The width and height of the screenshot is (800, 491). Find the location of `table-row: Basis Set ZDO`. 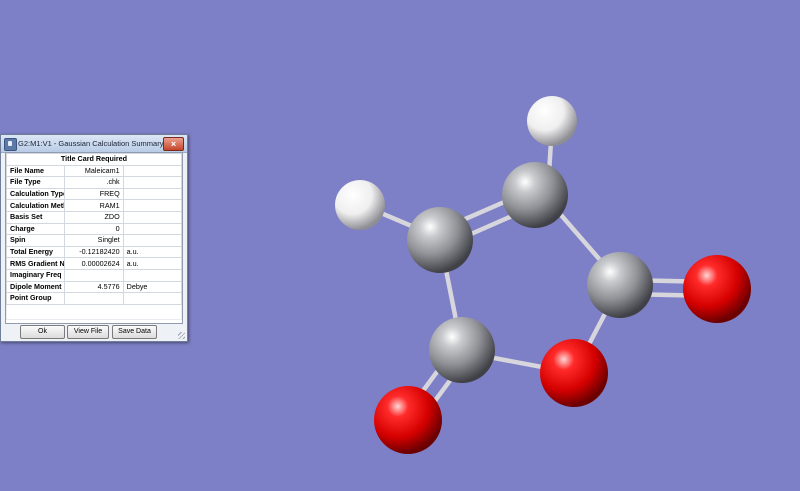

table-row: Basis Set ZDO is located at coordinates (94, 217).